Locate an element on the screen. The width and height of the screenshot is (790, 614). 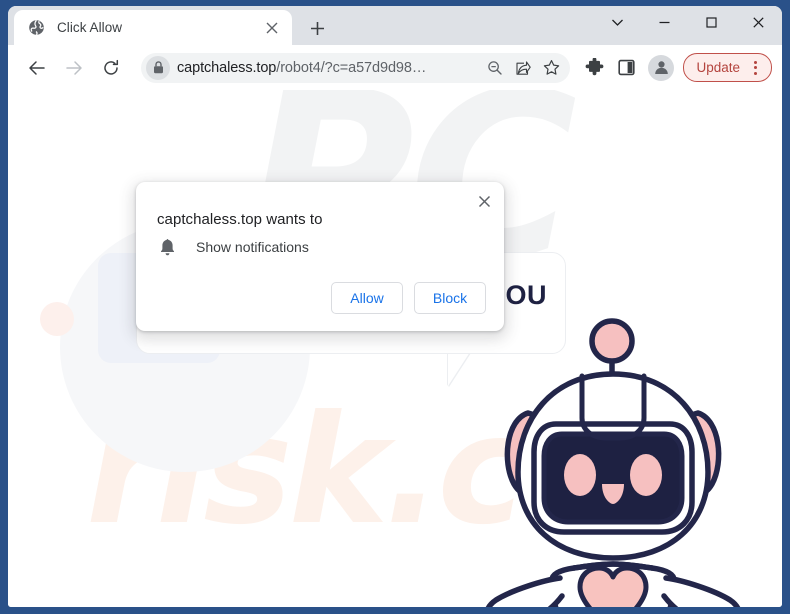
update-button: Update is located at coordinates (727, 67).